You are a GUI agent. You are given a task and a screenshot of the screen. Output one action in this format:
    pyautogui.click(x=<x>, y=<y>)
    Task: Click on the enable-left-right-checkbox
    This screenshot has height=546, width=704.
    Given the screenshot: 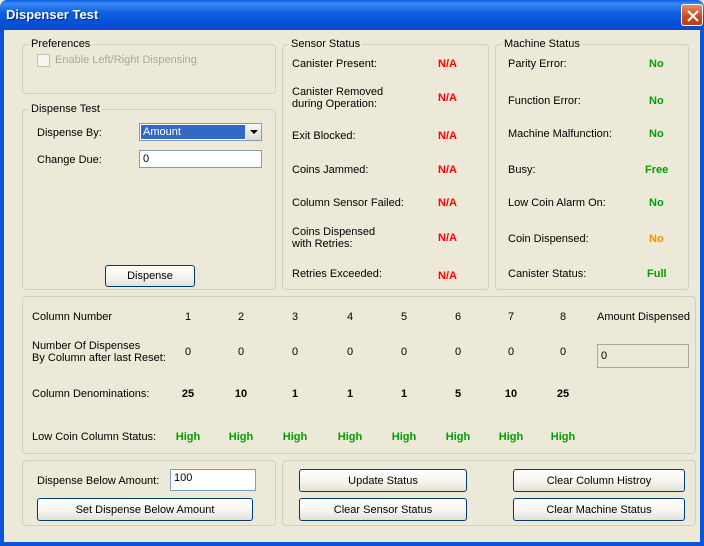 What is the action you would take?
    pyautogui.click(x=43, y=60)
    